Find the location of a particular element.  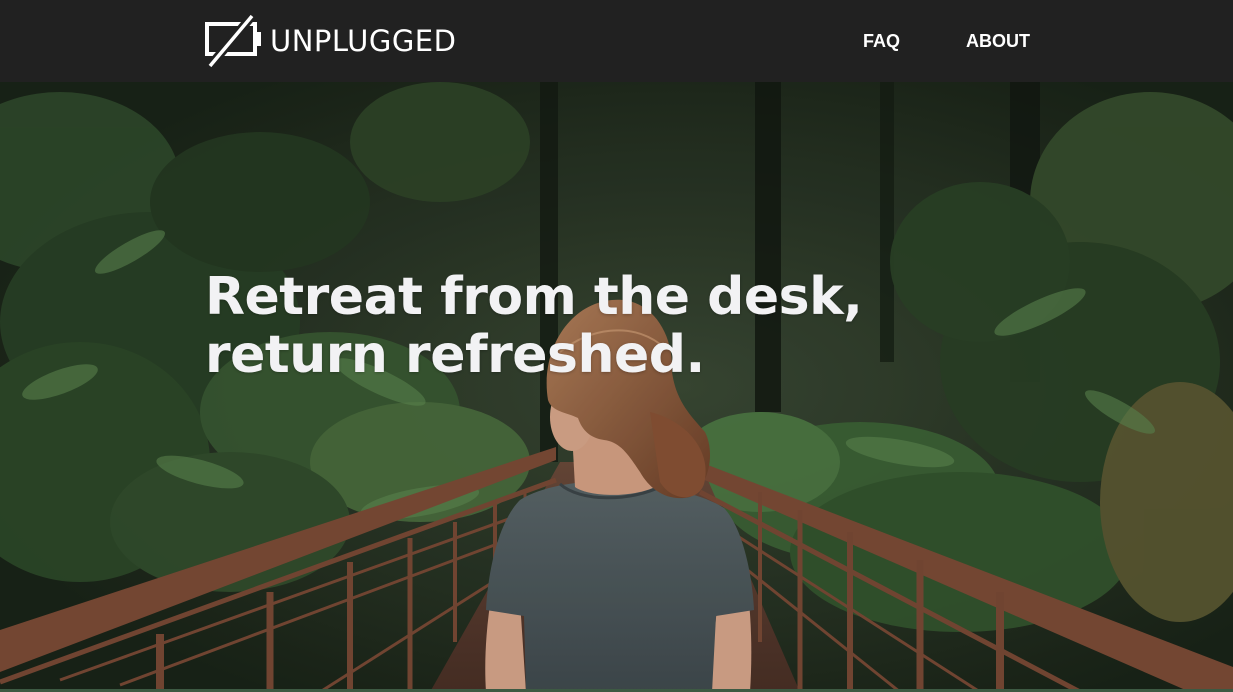

logo-link: UNPLUGGED is located at coordinates (330, 41).